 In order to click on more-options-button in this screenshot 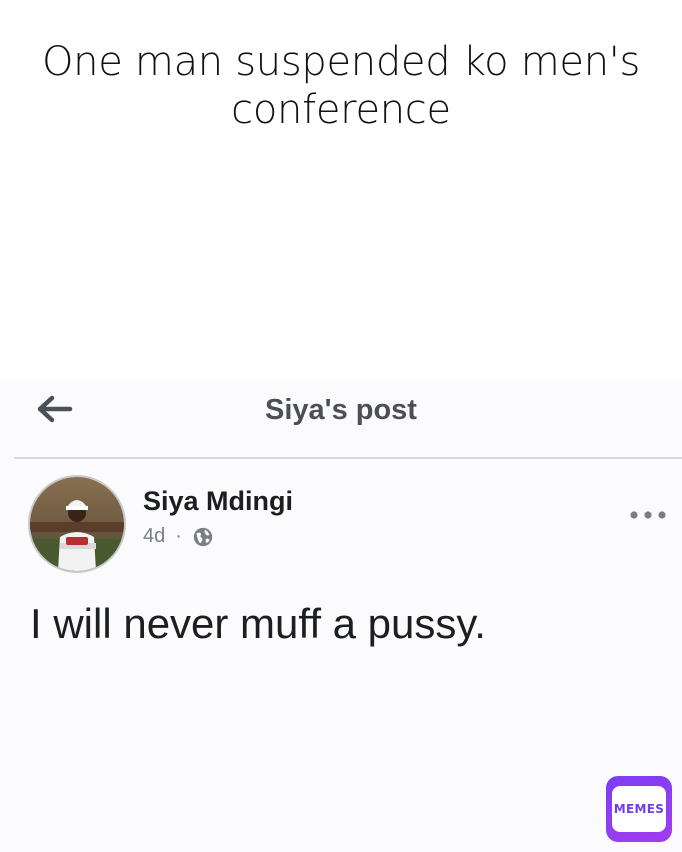, I will do `click(648, 515)`.